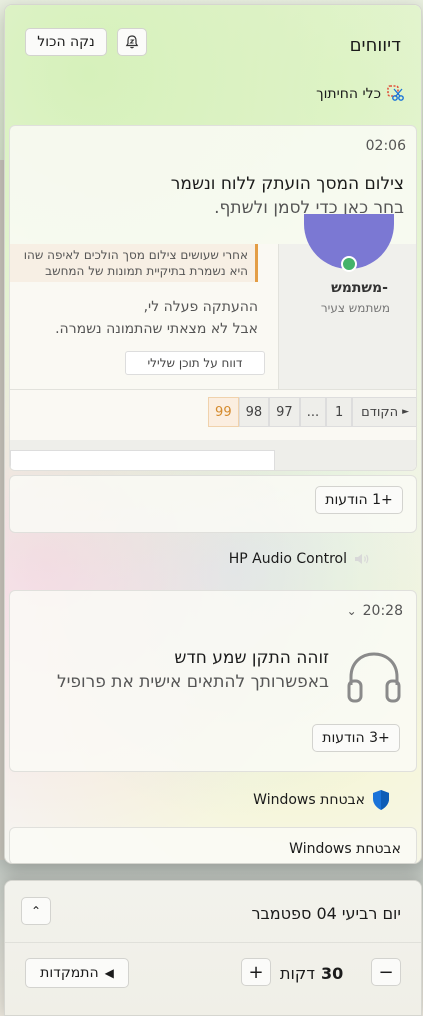  What do you see at coordinates (192, 682) in the screenshot?
I see `notification-subtitle: באפשרותך להתאים אישית את פרופיל` at bounding box center [192, 682].